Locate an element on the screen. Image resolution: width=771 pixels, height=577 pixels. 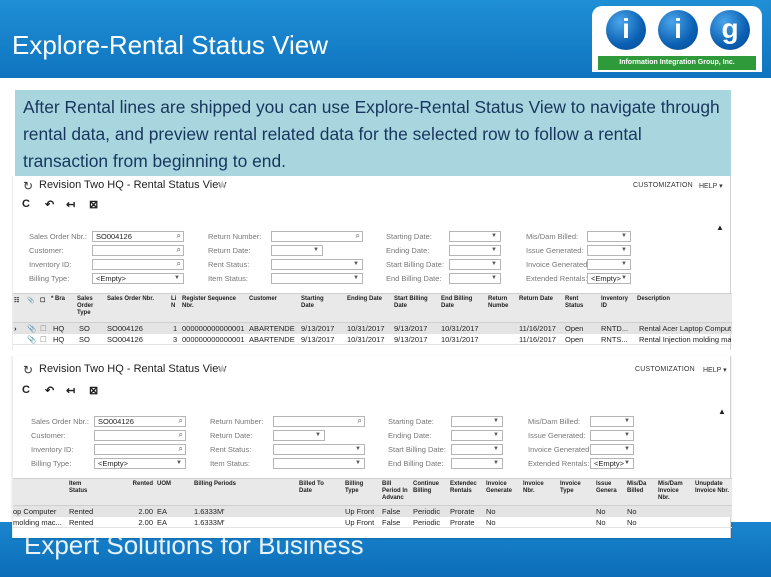
cell: Rental Acer Laptop Comput is located at coordinates (685, 328).